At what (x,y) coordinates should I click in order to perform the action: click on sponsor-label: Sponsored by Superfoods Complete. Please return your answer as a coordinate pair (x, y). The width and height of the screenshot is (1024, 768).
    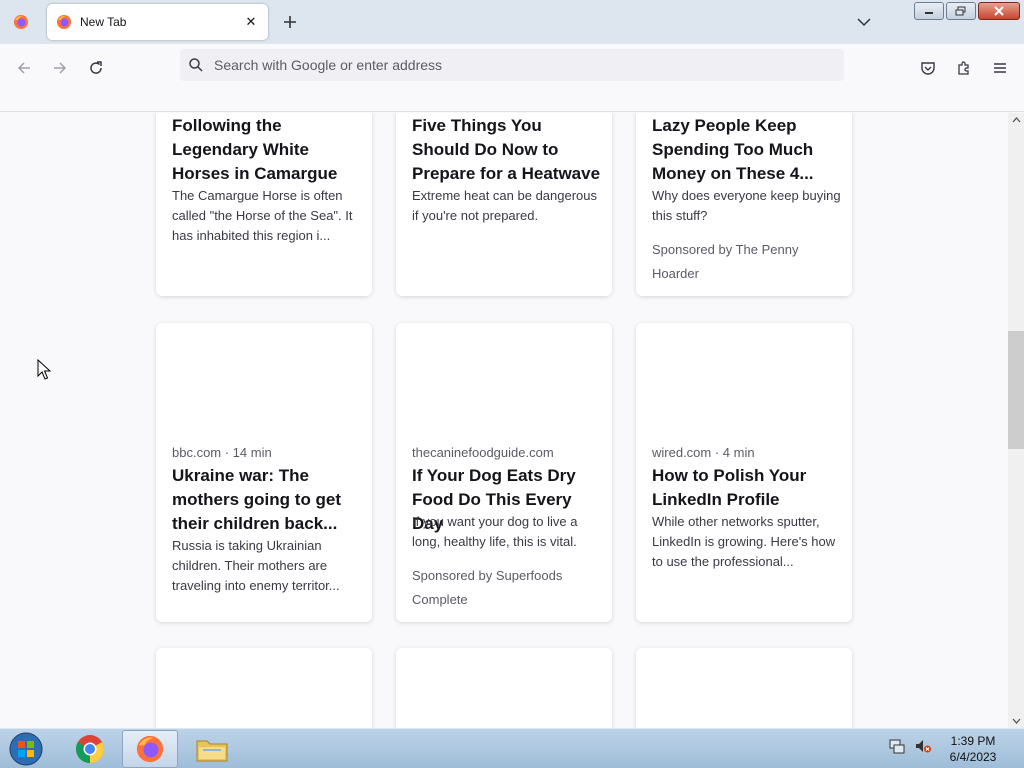
    Looking at the image, I should click on (487, 587).